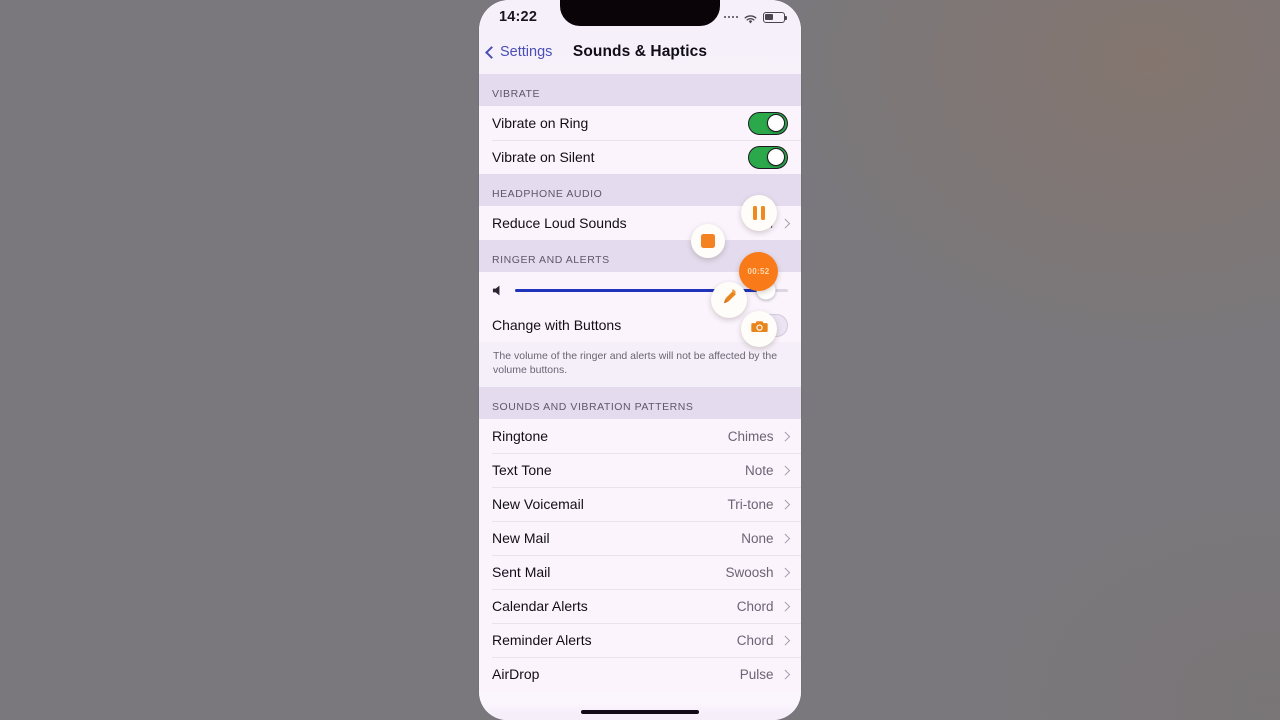 Image resolution: width=1280 pixels, height=720 pixels. What do you see at coordinates (640, 606) in the screenshot?
I see `row-calendar-alerts: Calendar Alerts Chord` at bounding box center [640, 606].